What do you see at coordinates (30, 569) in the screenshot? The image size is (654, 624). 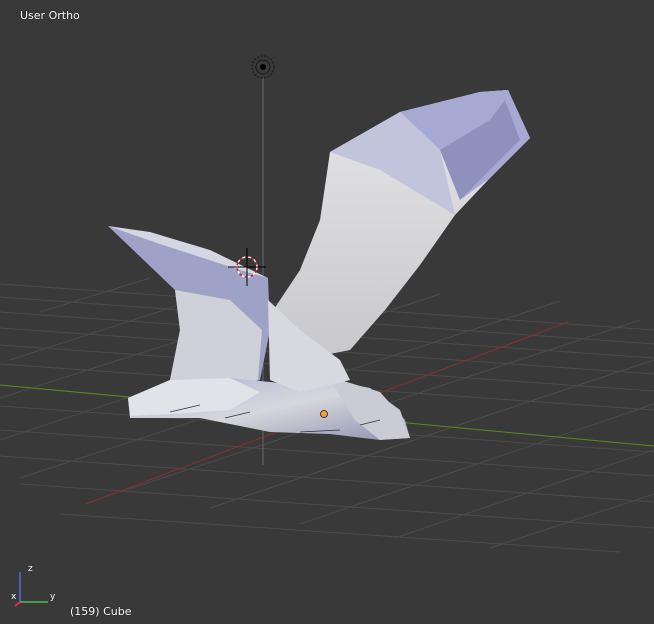 I see `gizmo-z-label: z` at bounding box center [30, 569].